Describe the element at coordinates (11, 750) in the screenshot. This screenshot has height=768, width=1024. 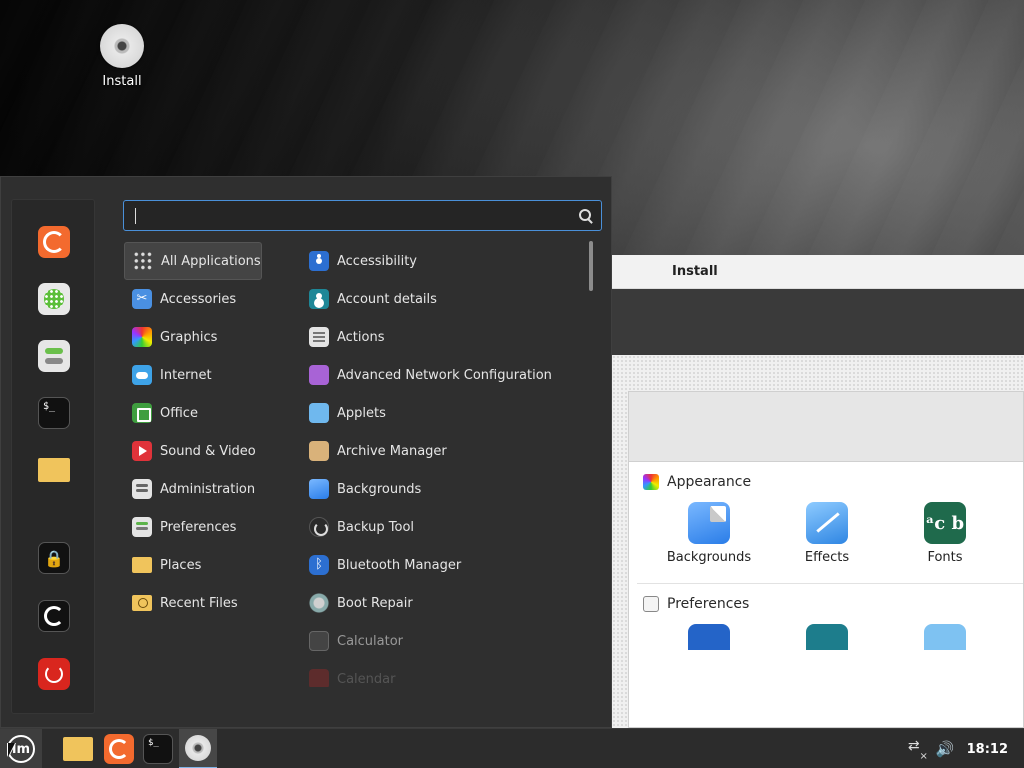
I see `mouse-cursor-icon` at that location.